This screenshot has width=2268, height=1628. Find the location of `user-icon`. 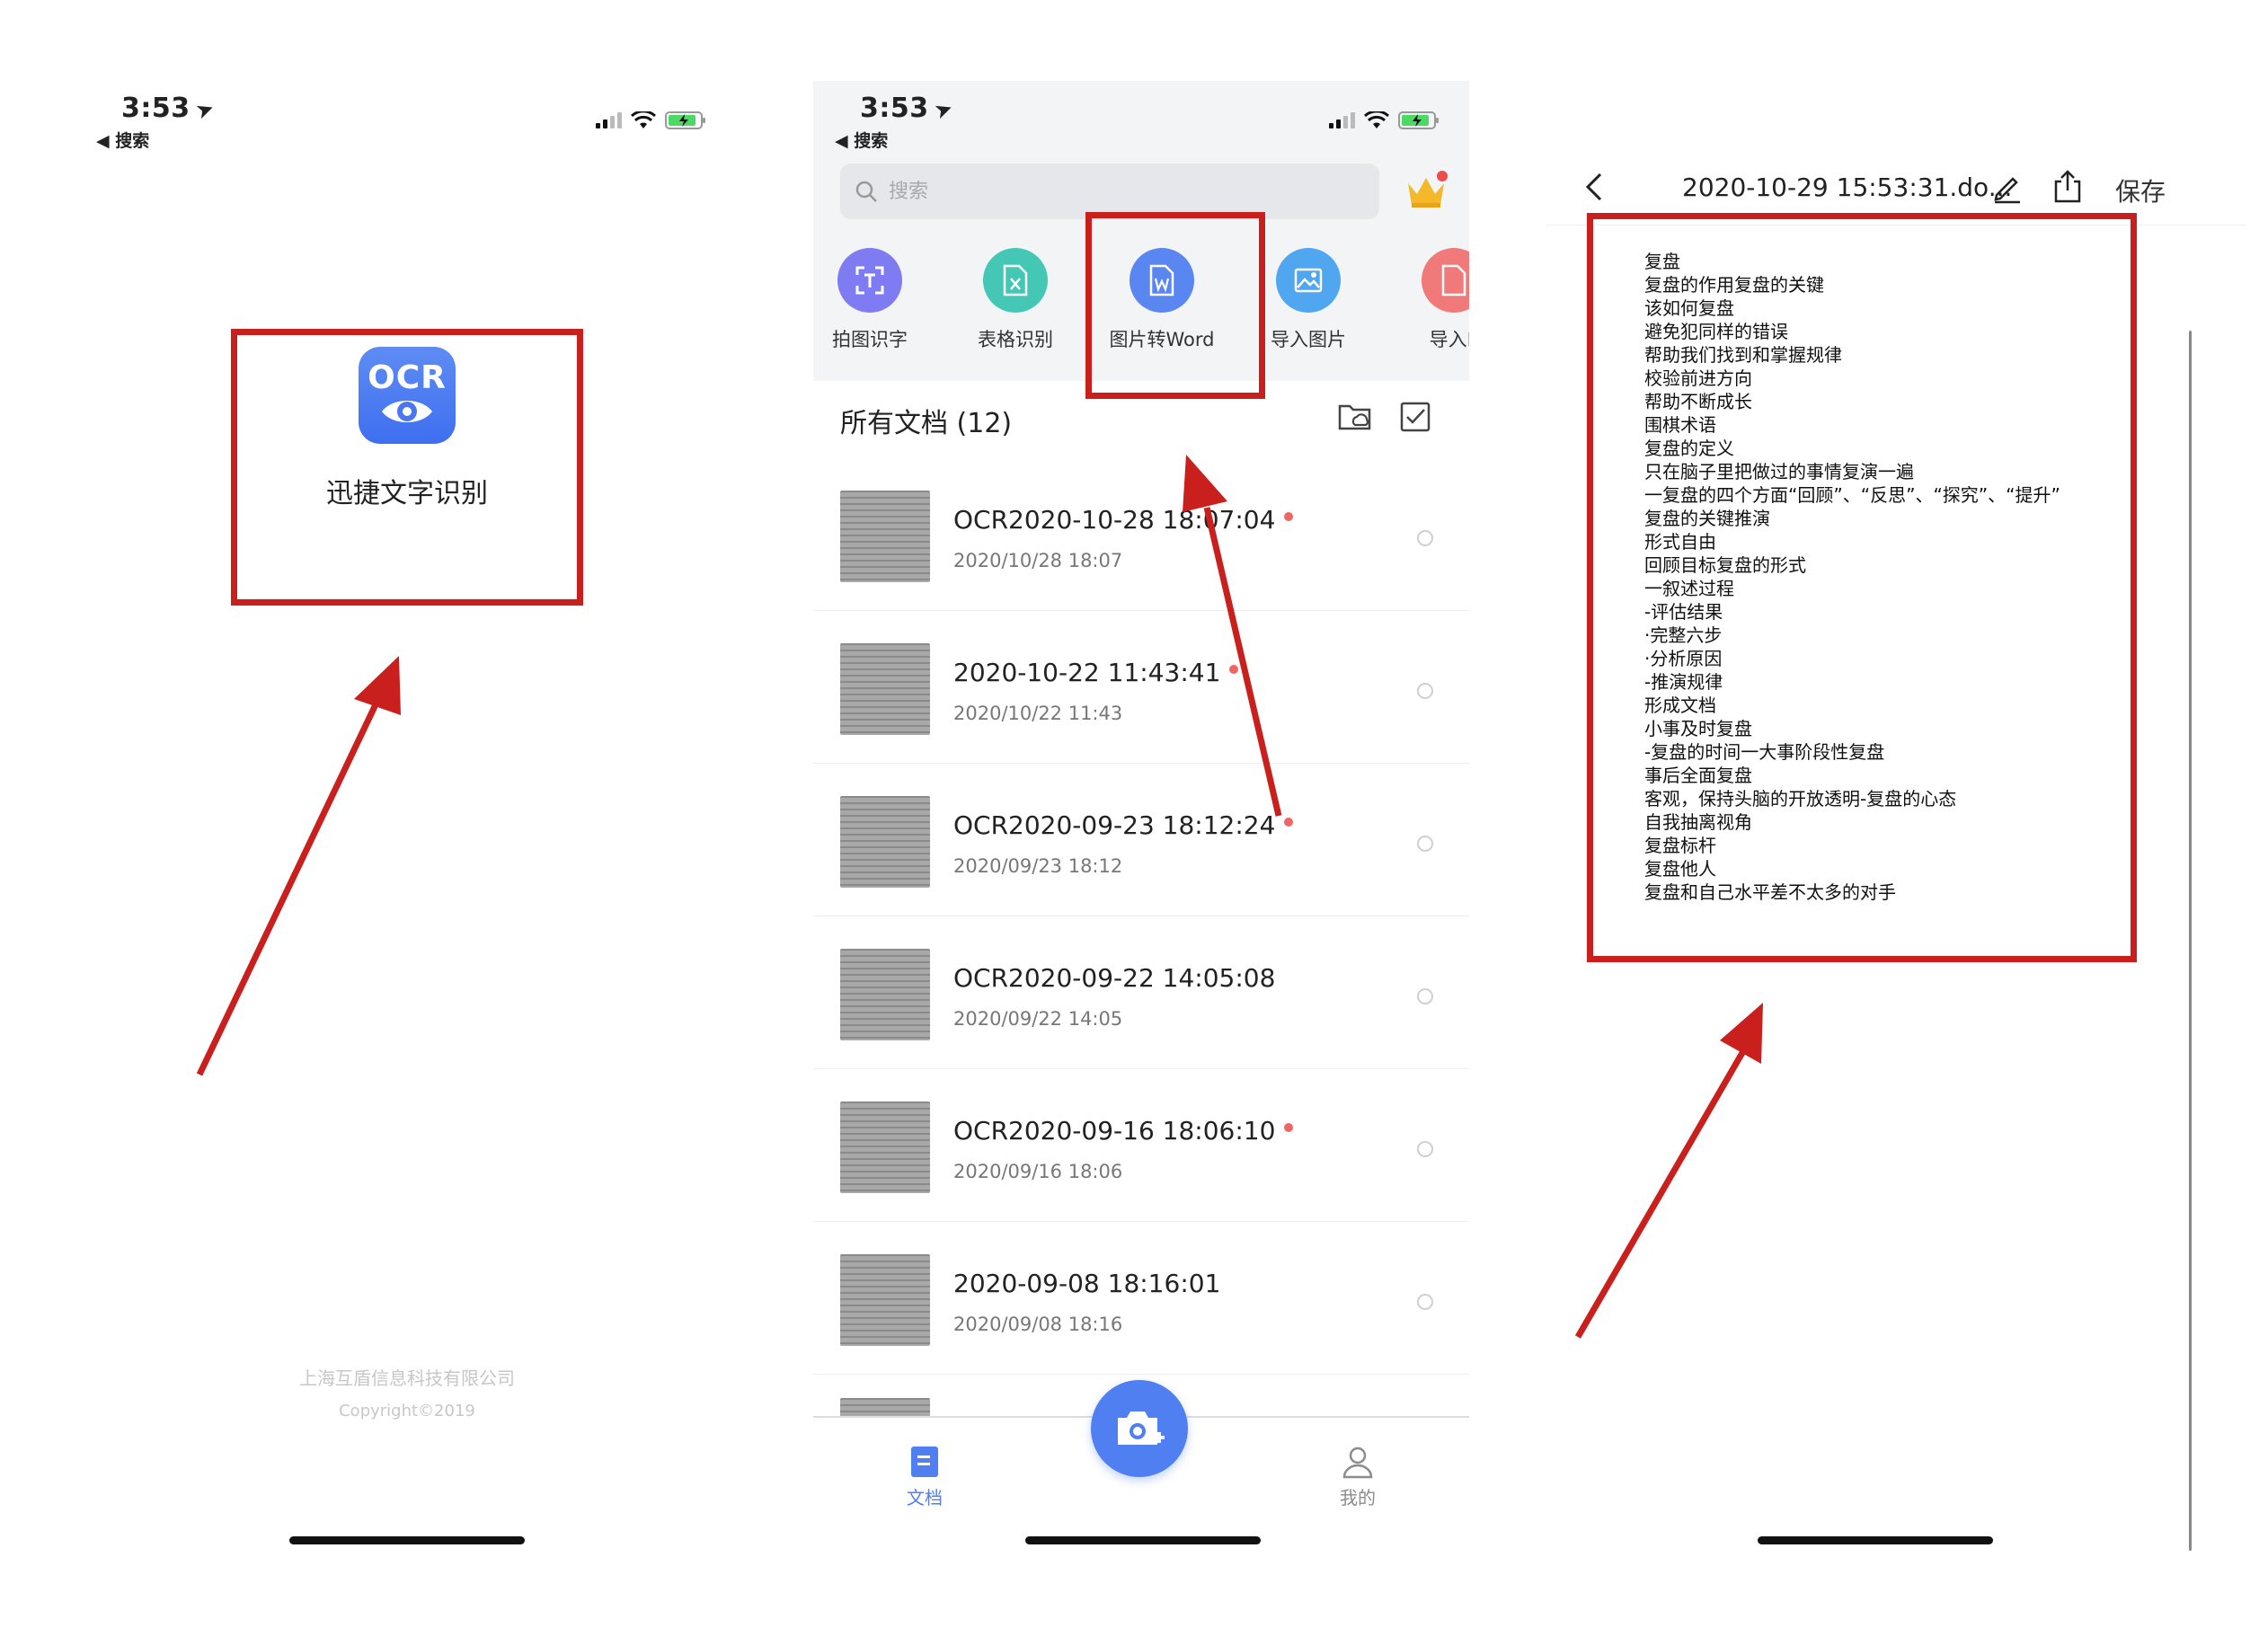

user-icon is located at coordinates (1357, 1463).